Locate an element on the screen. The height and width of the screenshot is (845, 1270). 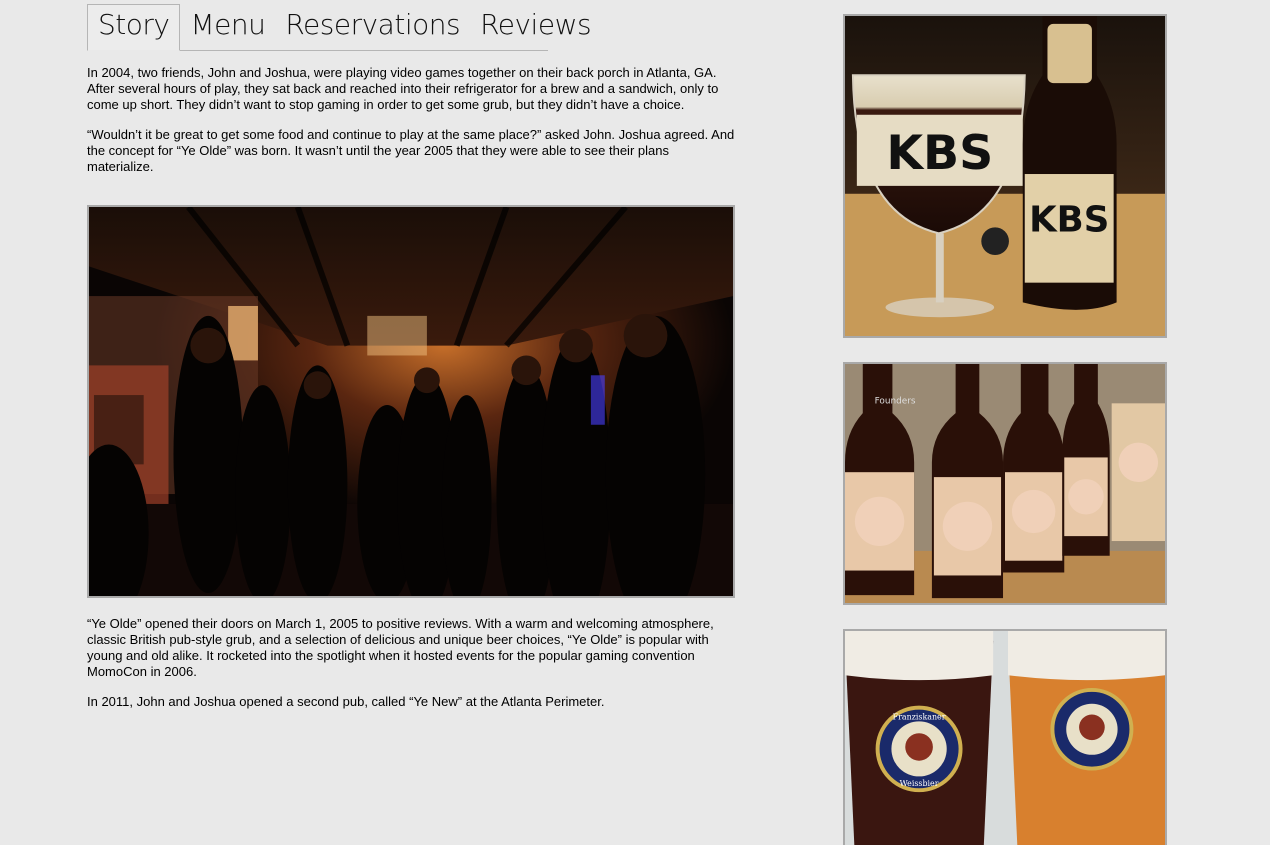
franziskaner-beer-photo: Franziskaner Weissbier is located at coordinates (1005, 737).